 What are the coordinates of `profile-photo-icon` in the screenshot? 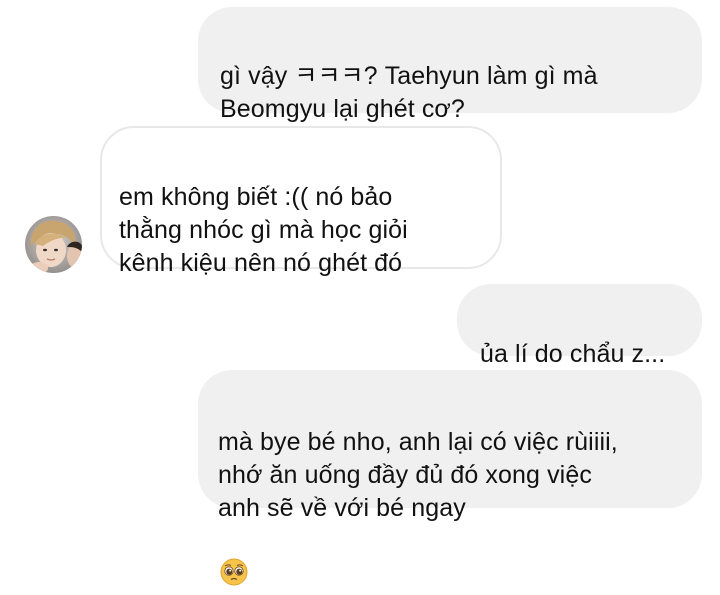 It's located at (53, 244).